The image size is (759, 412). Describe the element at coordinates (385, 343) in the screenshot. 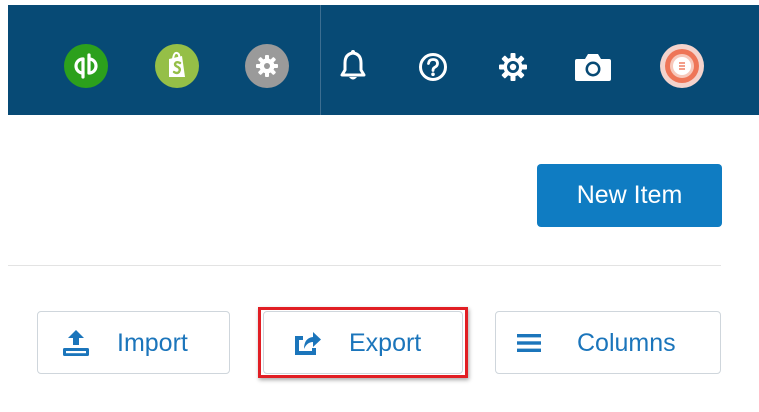

I see `export-label: Export` at that location.